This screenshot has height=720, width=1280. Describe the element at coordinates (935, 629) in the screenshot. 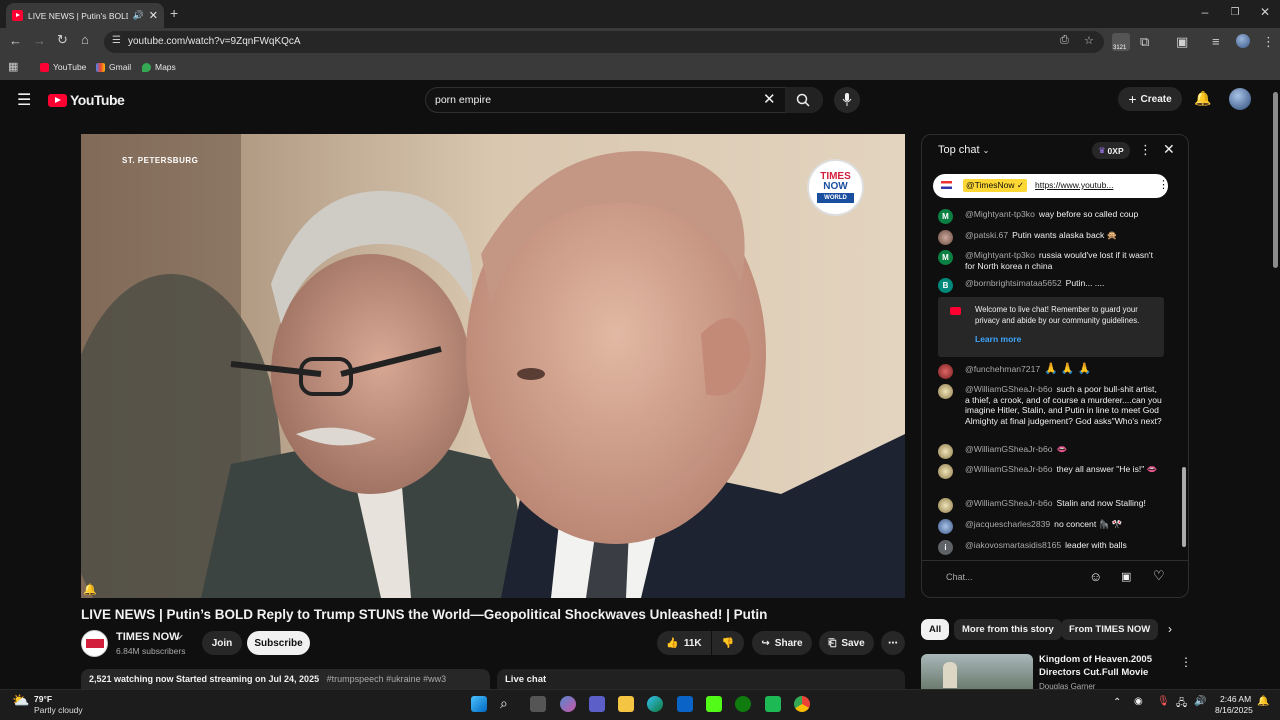

I see `chip-all: All` at that location.